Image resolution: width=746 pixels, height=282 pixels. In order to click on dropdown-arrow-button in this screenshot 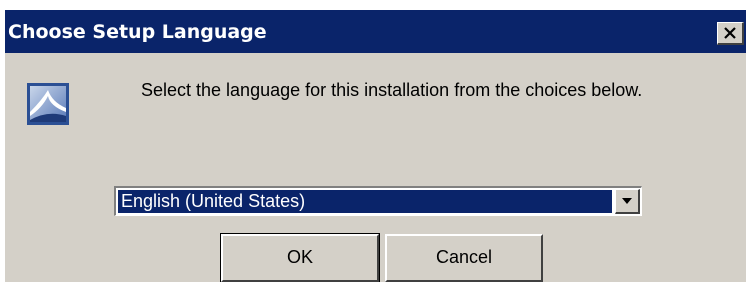, I will do `click(627, 201)`.